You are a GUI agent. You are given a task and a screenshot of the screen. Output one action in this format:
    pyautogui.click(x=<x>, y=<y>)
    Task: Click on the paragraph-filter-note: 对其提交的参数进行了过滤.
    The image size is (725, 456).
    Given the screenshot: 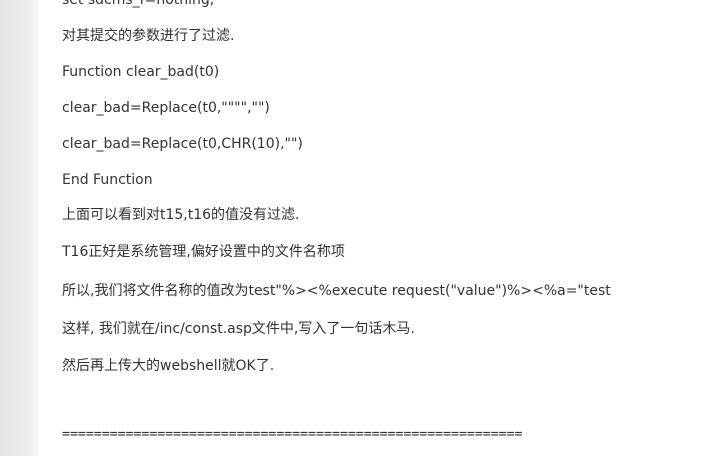 What is the action you would take?
    pyautogui.click(x=148, y=36)
    